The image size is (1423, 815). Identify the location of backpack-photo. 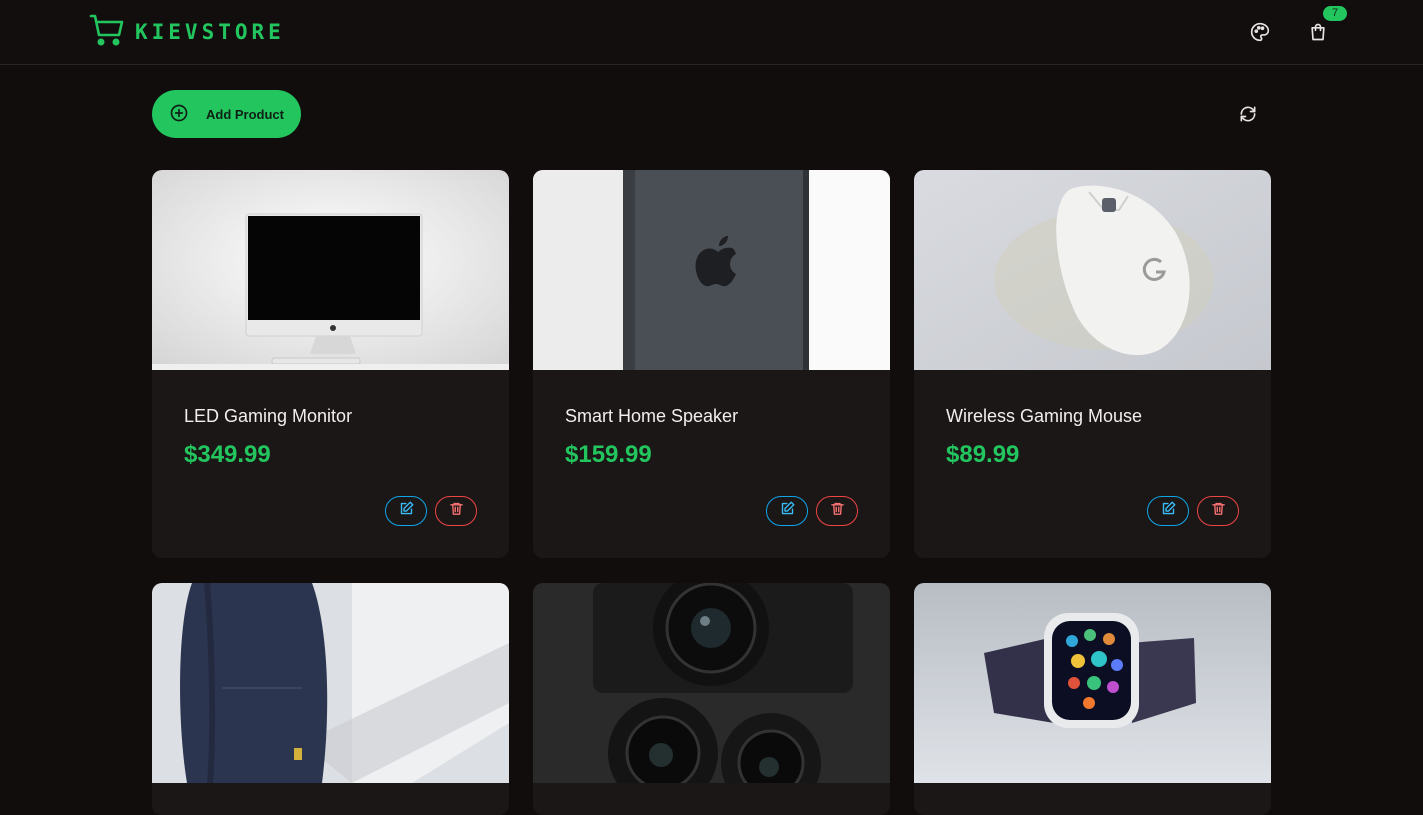
(330, 683).